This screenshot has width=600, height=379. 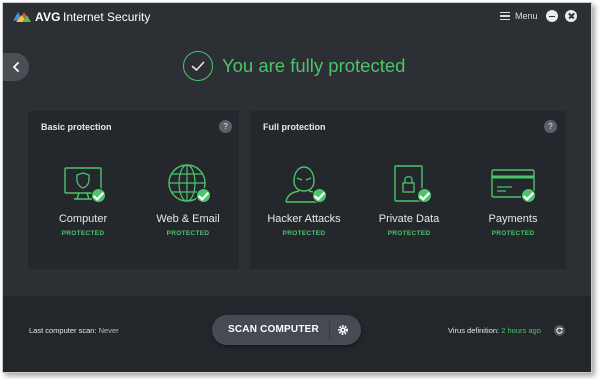 What do you see at coordinates (188, 219) in the screenshot?
I see `feature-label: Web & Email` at bounding box center [188, 219].